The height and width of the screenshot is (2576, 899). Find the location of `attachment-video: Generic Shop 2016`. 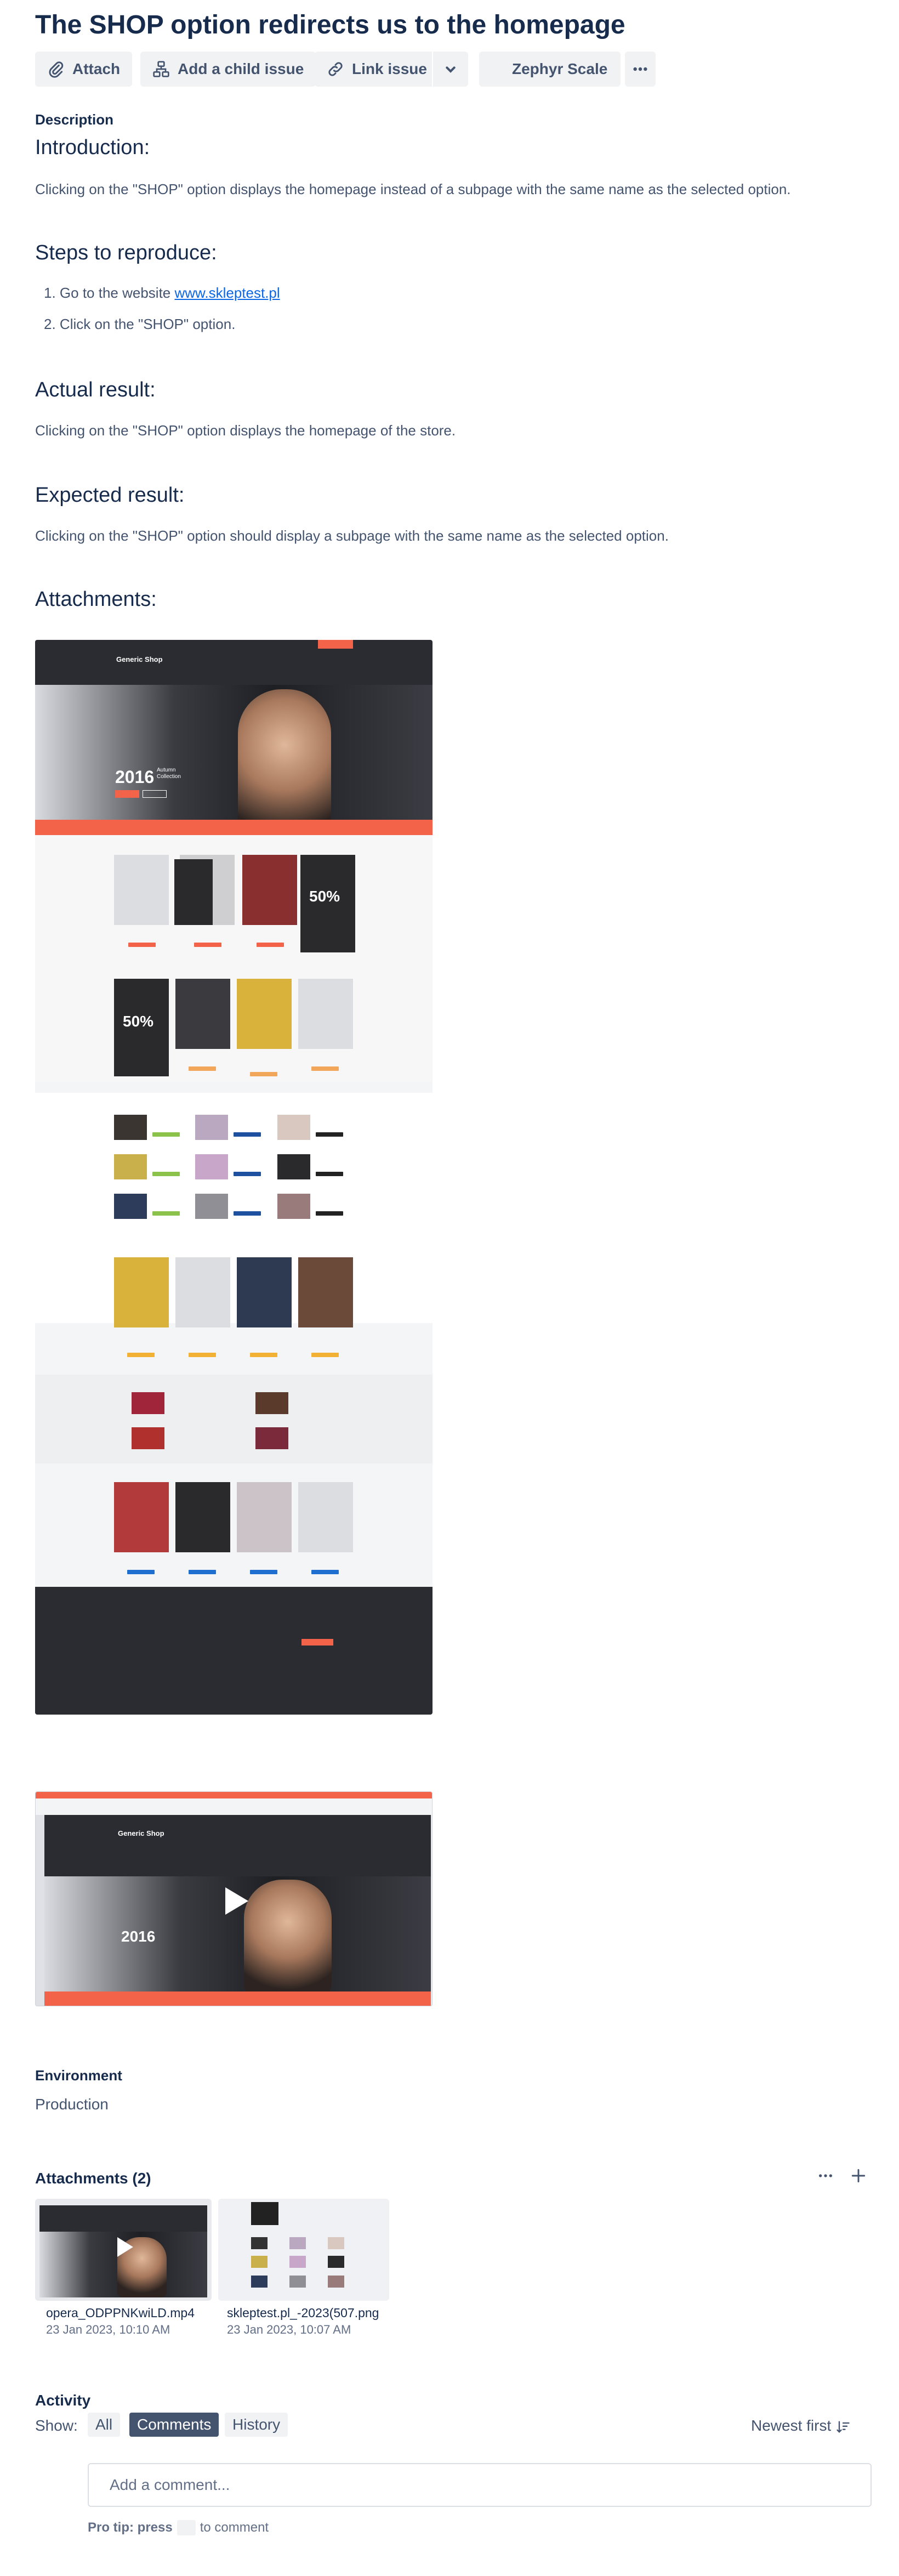

attachment-video: Generic Shop 2016 is located at coordinates (234, 1898).